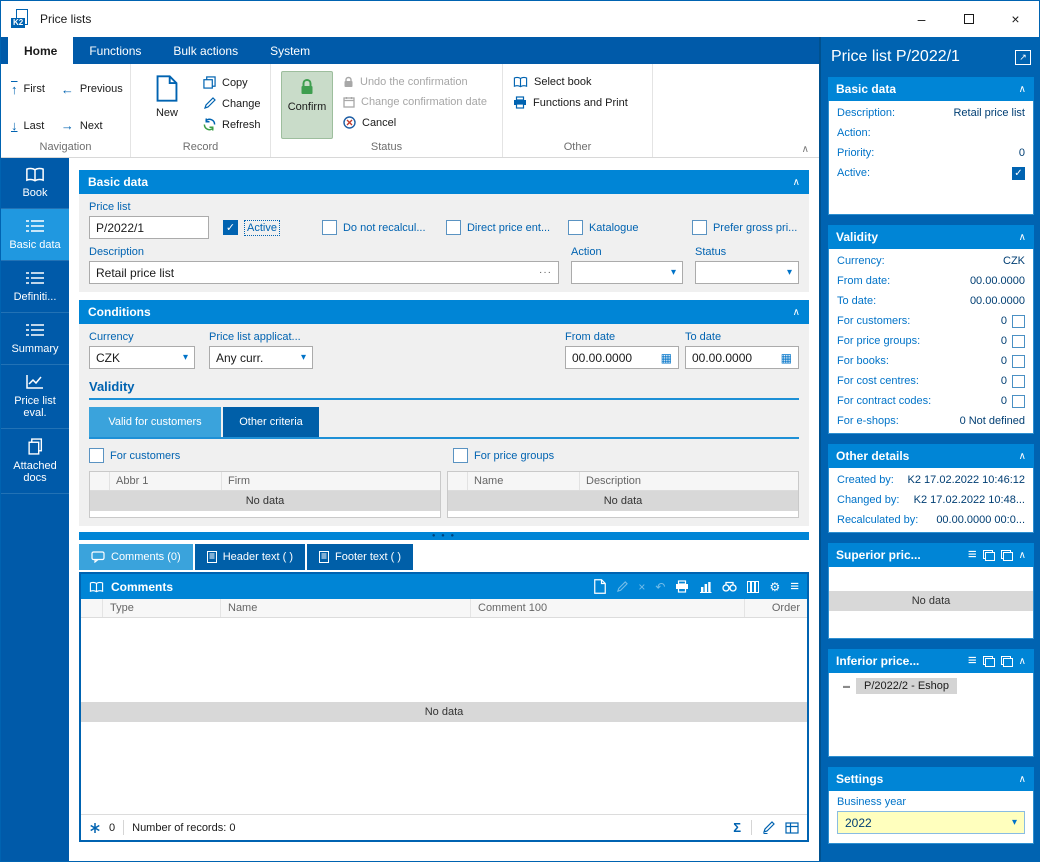 The width and height of the screenshot is (1040, 862). What do you see at coordinates (261, 357) in the screenshot?
I see `applicability-select: Any curr. ▾` at bounding box center [261, 357].